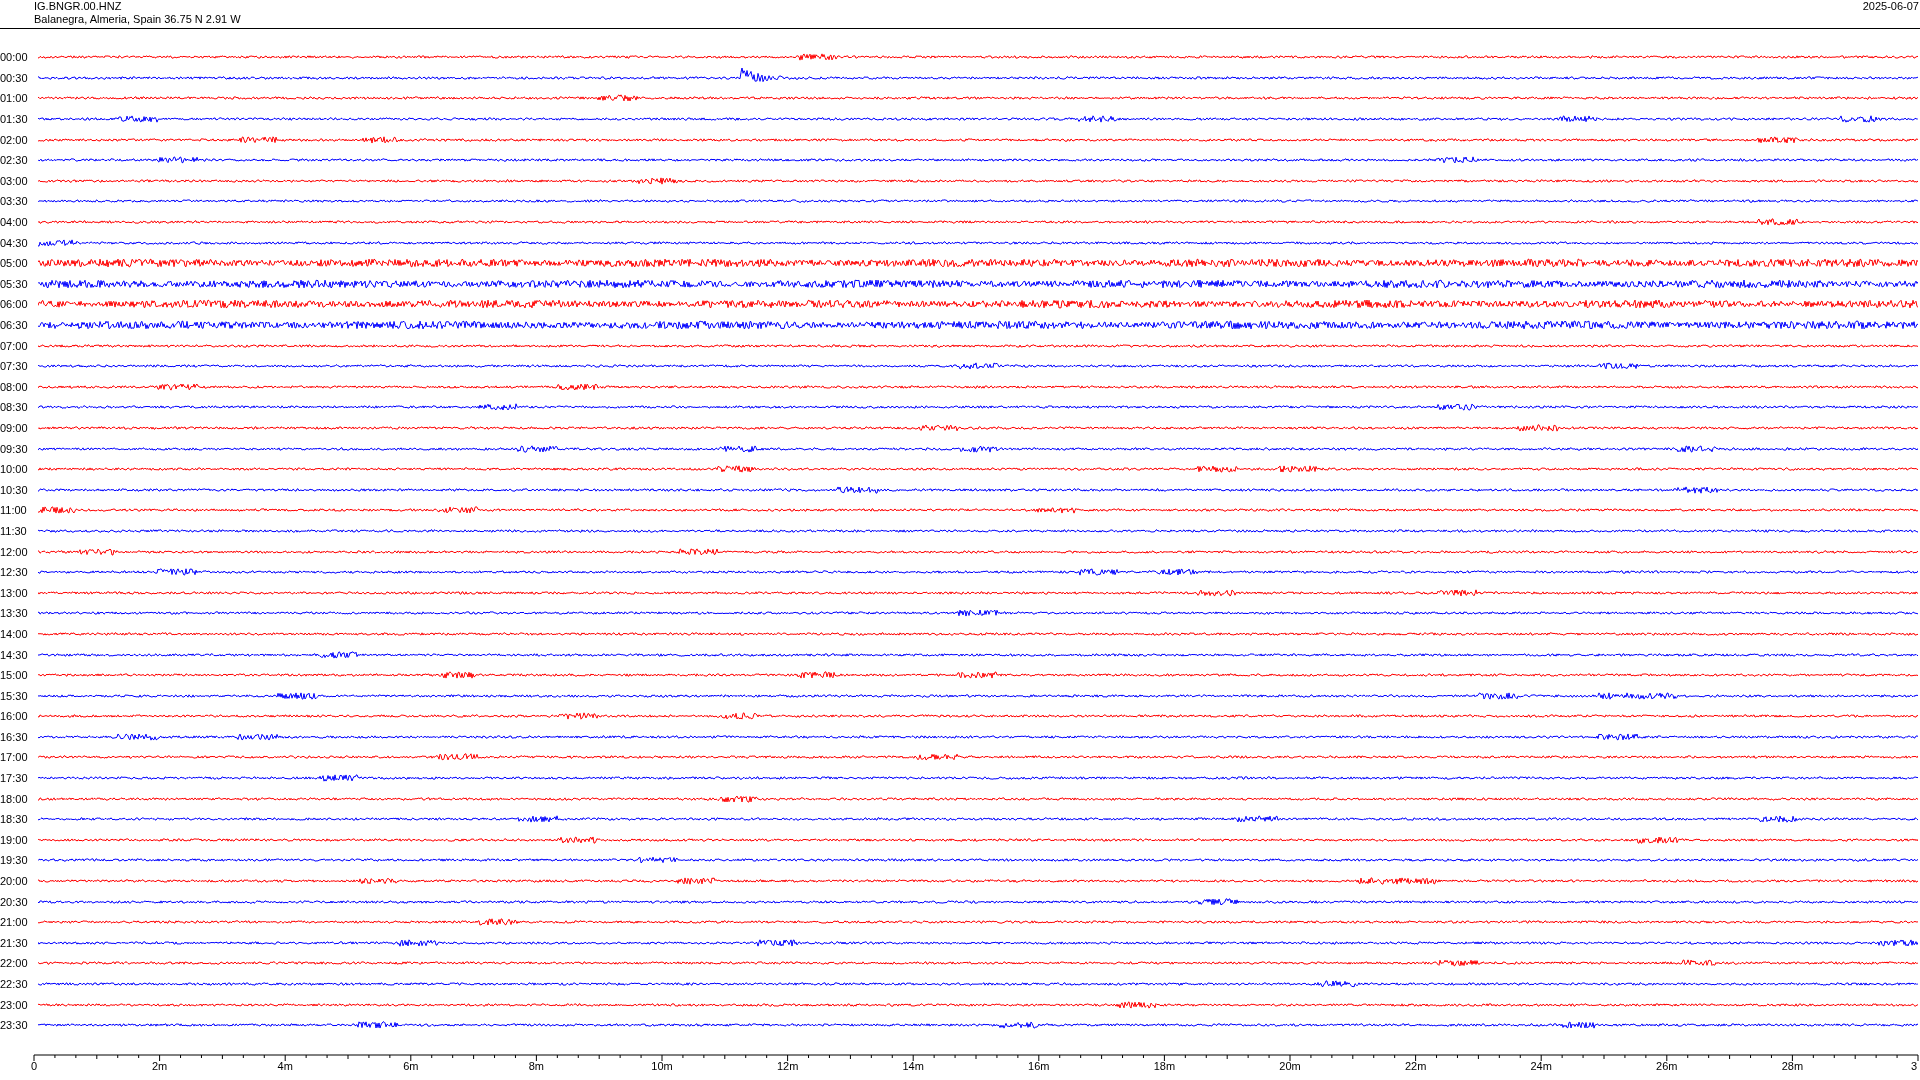  I want to click on axis-tick-label: 4m, so click(285, 1065).